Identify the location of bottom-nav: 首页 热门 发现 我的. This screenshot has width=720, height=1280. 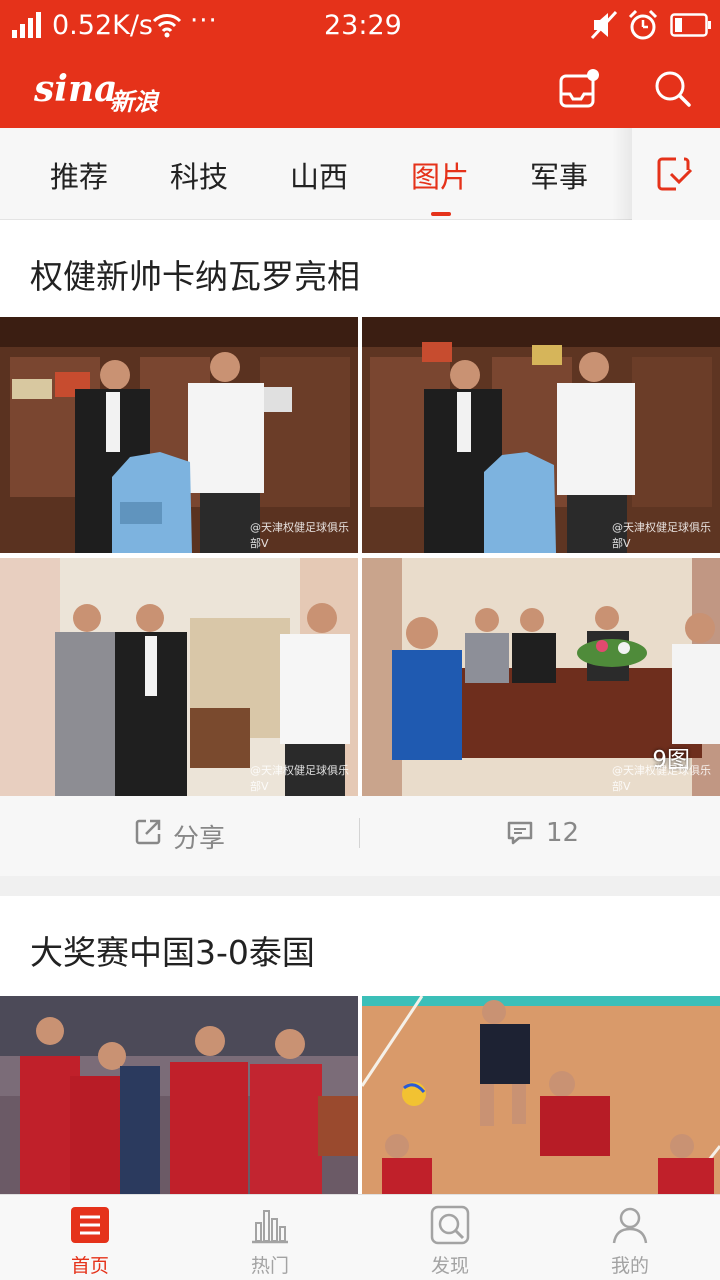
(360, 1237).